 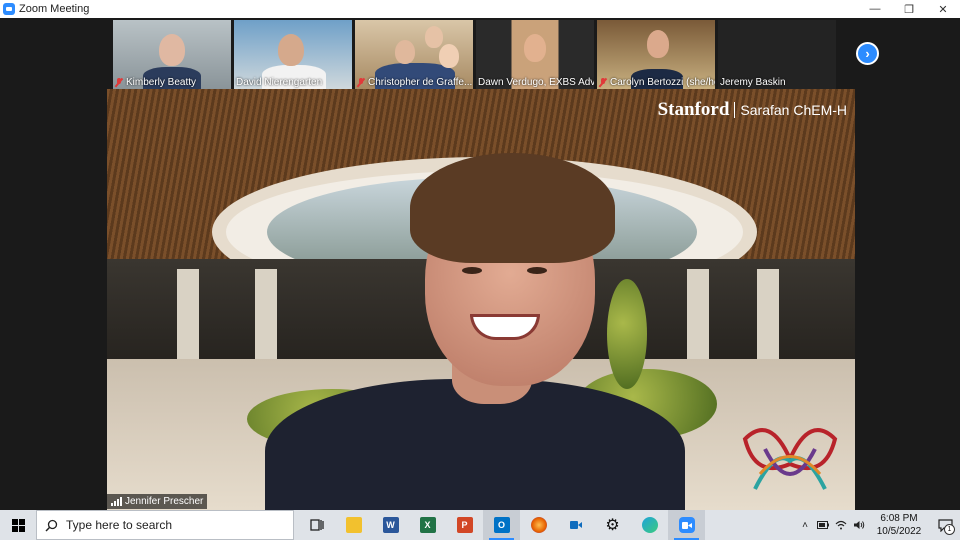 What do you see at coordinates (899, 518) in the screenshot?
I see `clock-time: 6:08 PM` at bounding box center [899, 518].